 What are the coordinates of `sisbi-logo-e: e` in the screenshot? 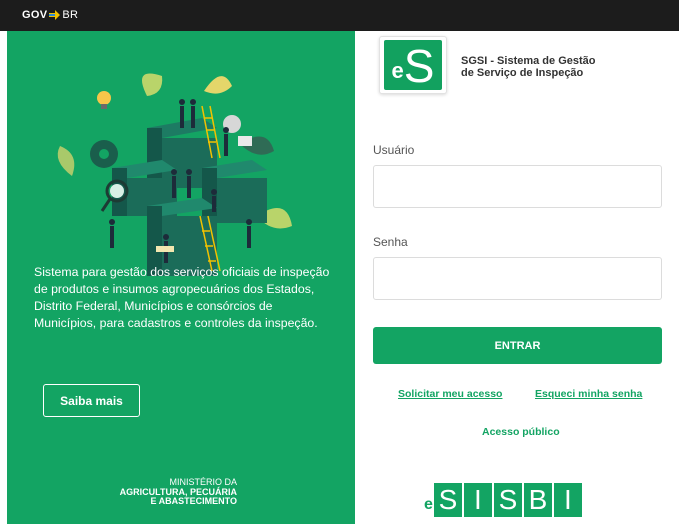 It's located at (428, 504).